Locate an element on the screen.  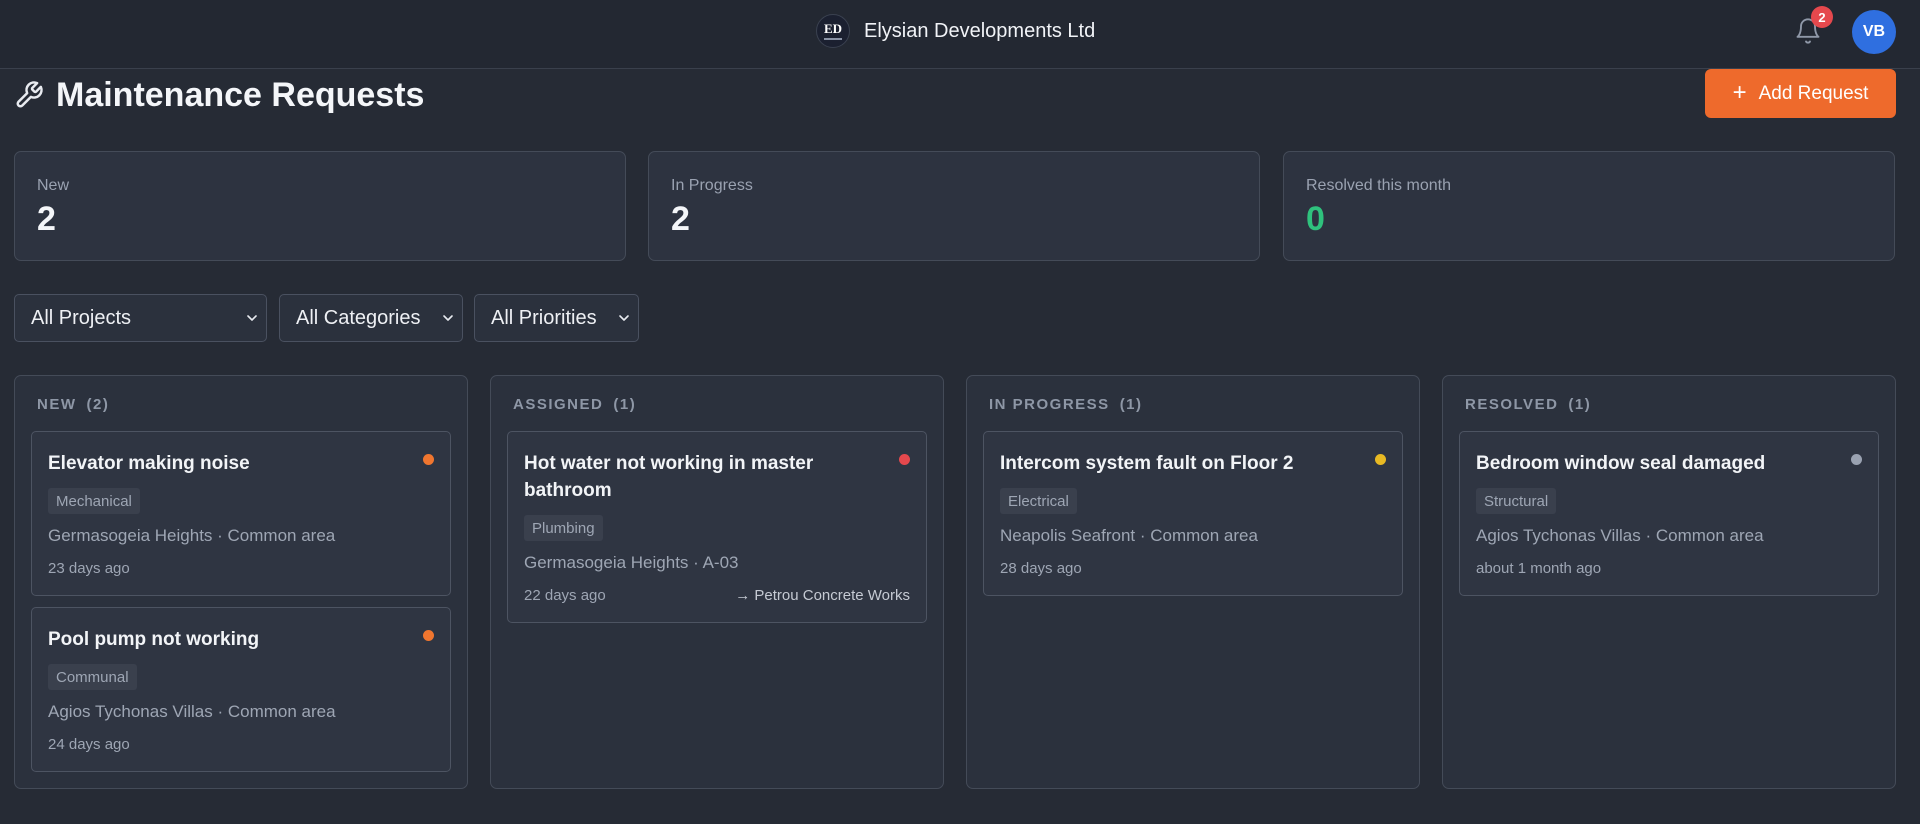
category-tag: Electrical is located at coordinates (1038, 501).